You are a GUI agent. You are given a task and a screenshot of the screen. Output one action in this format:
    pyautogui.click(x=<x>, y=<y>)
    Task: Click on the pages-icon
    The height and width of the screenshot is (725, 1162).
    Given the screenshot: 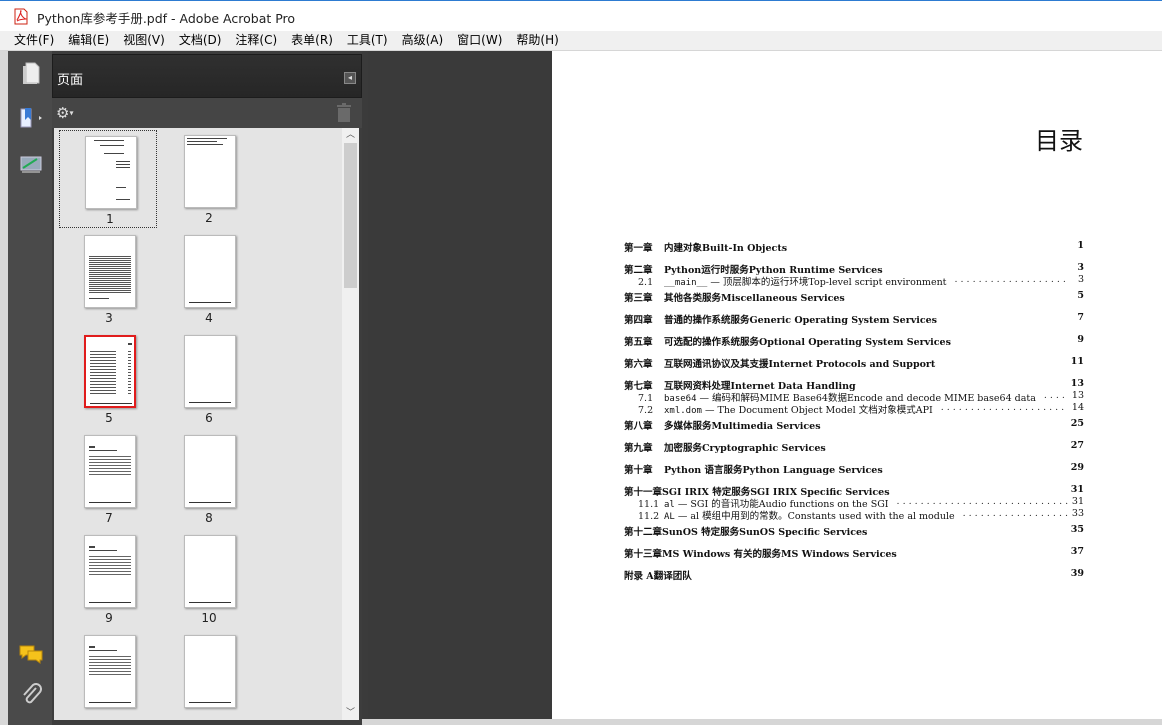 What is the action you would take?
    pyautogui.click(x=31, y=73)
    